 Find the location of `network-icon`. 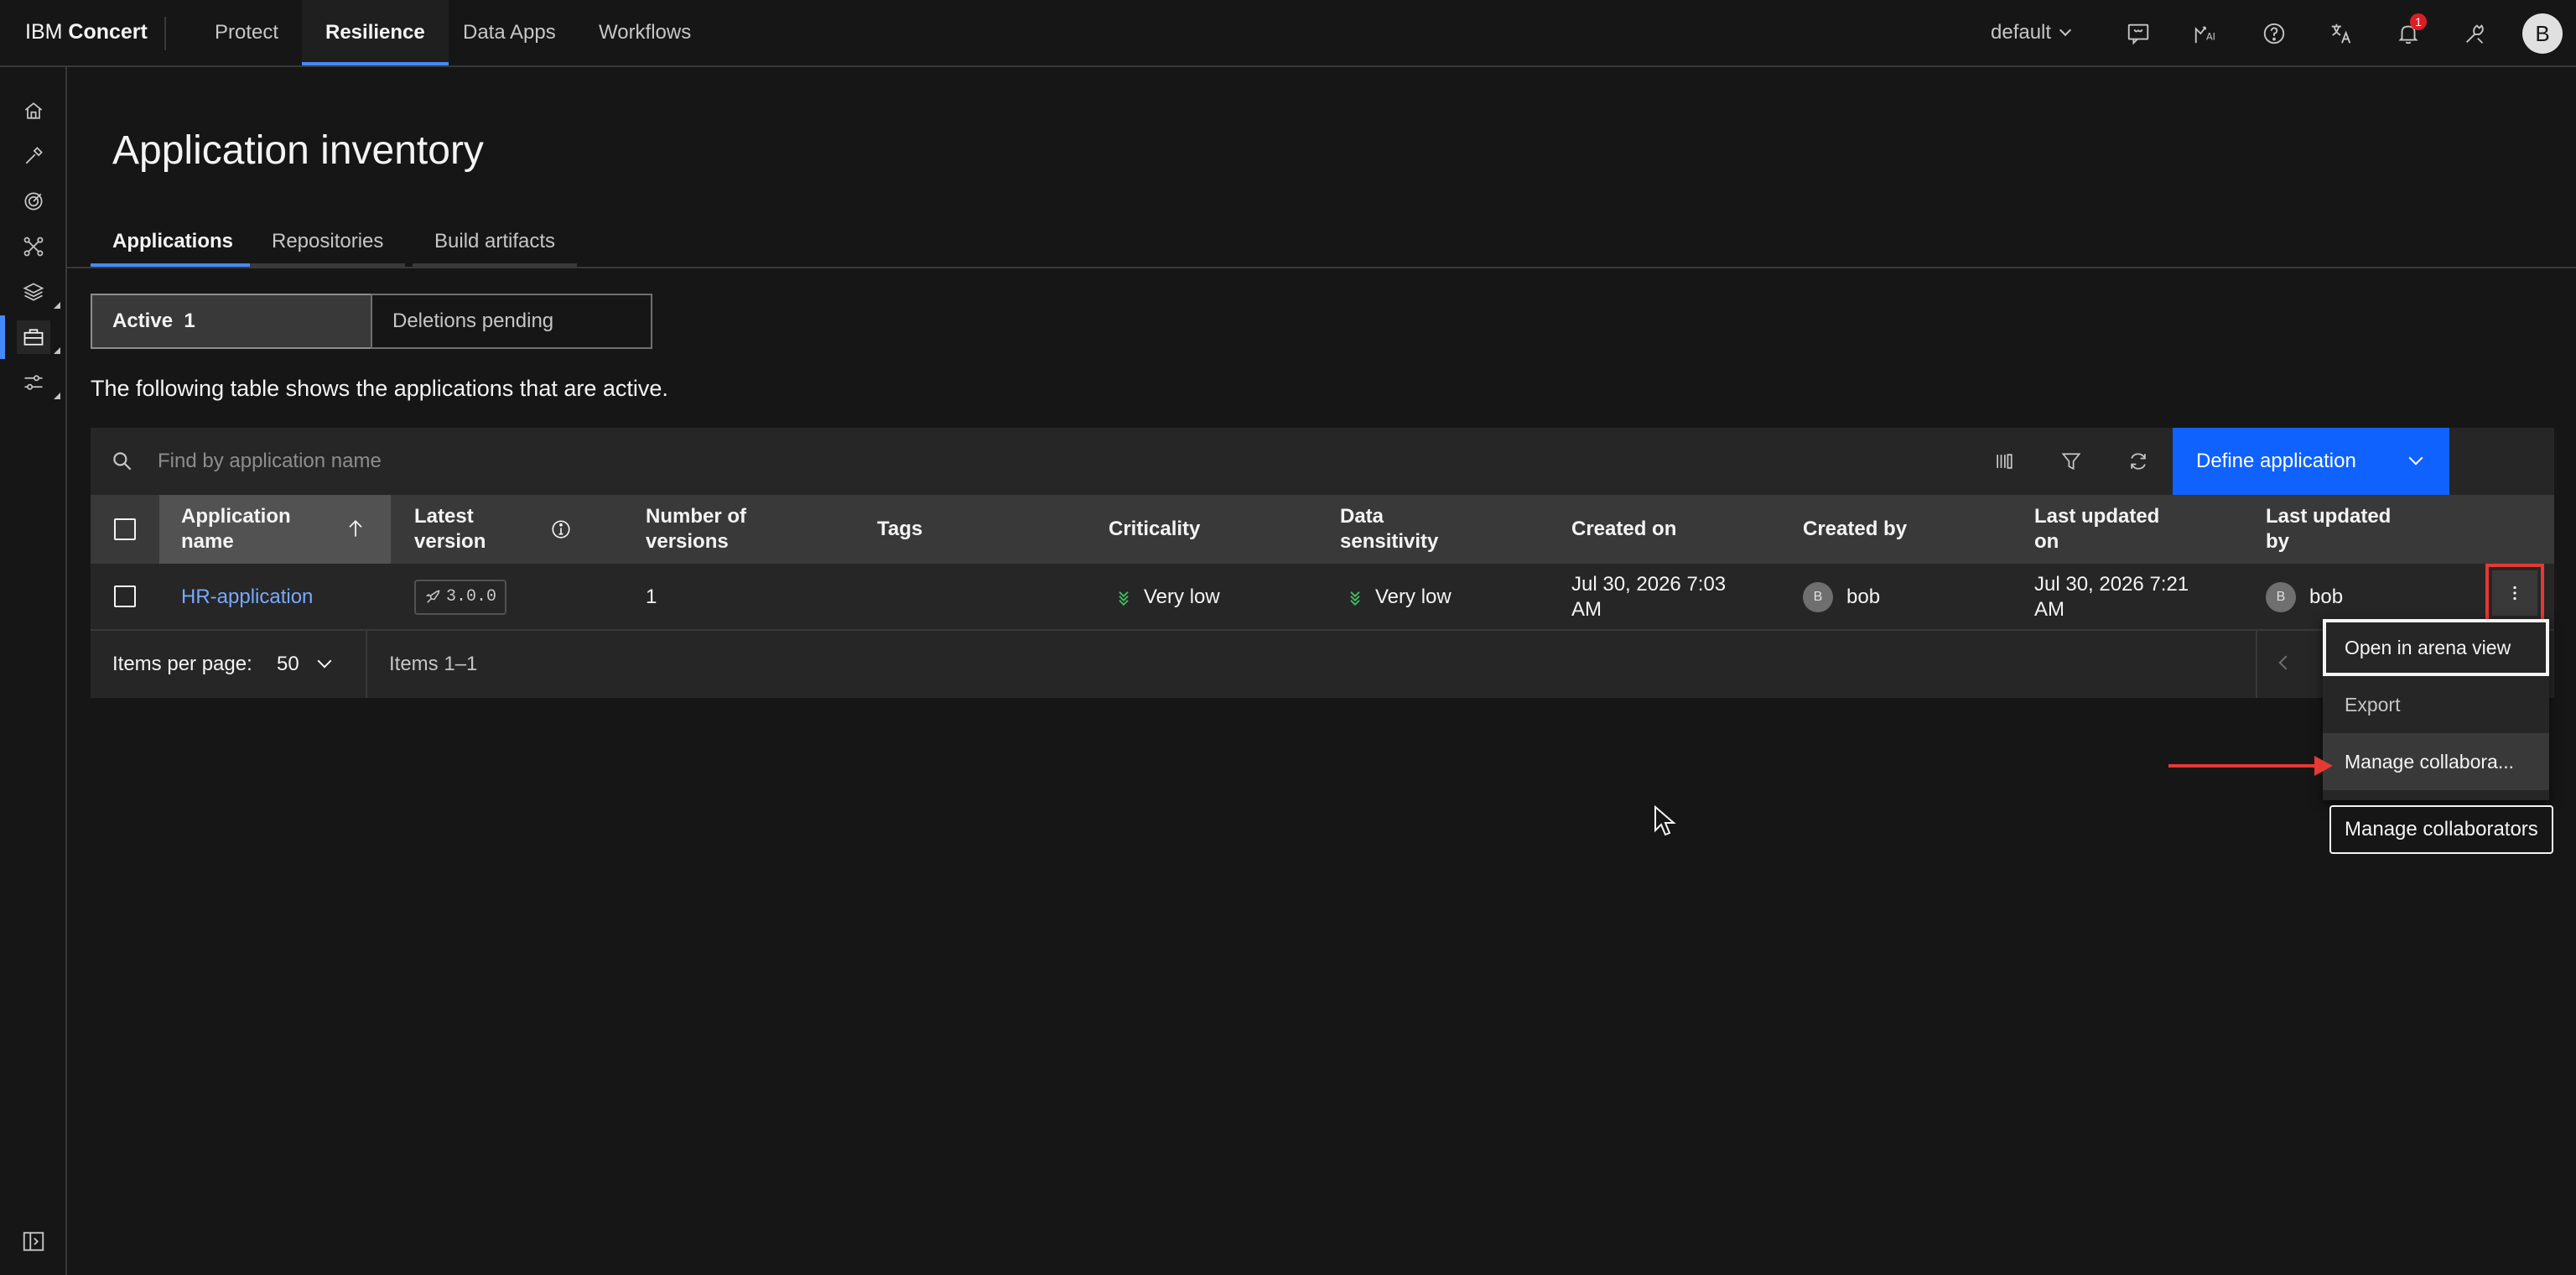

network-icon is located at coordinates (33, 246).